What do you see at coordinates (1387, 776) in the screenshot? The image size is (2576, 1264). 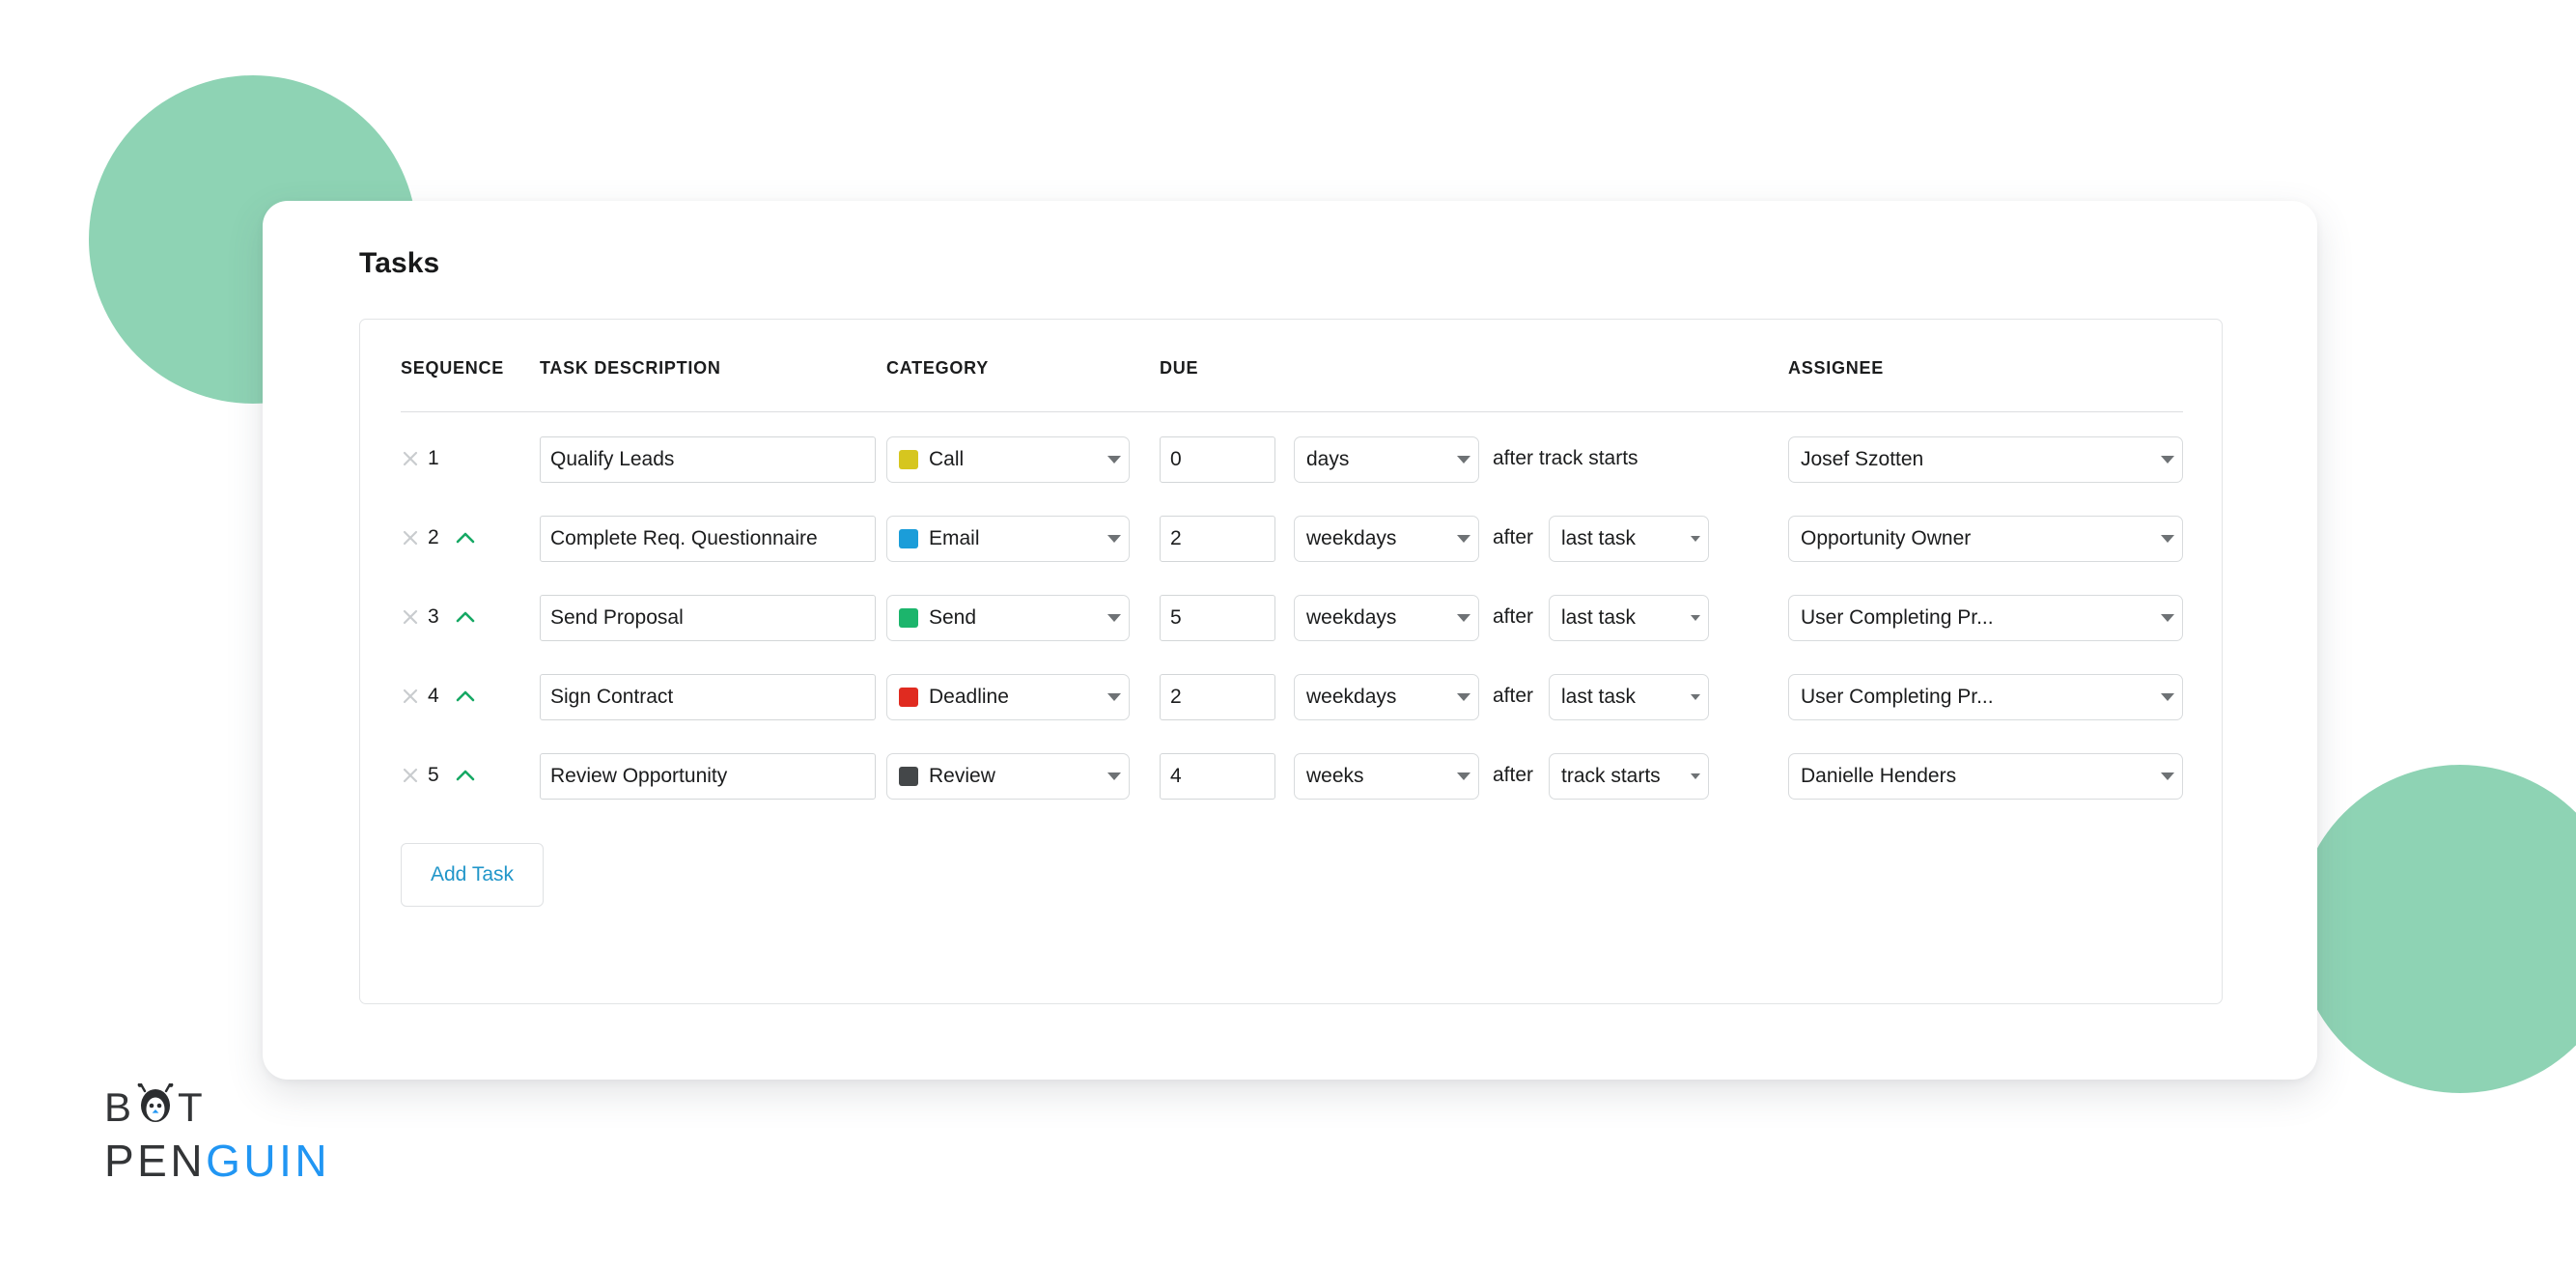 I see `due-unit-select: weeks` at bounding box center [1387, 776].